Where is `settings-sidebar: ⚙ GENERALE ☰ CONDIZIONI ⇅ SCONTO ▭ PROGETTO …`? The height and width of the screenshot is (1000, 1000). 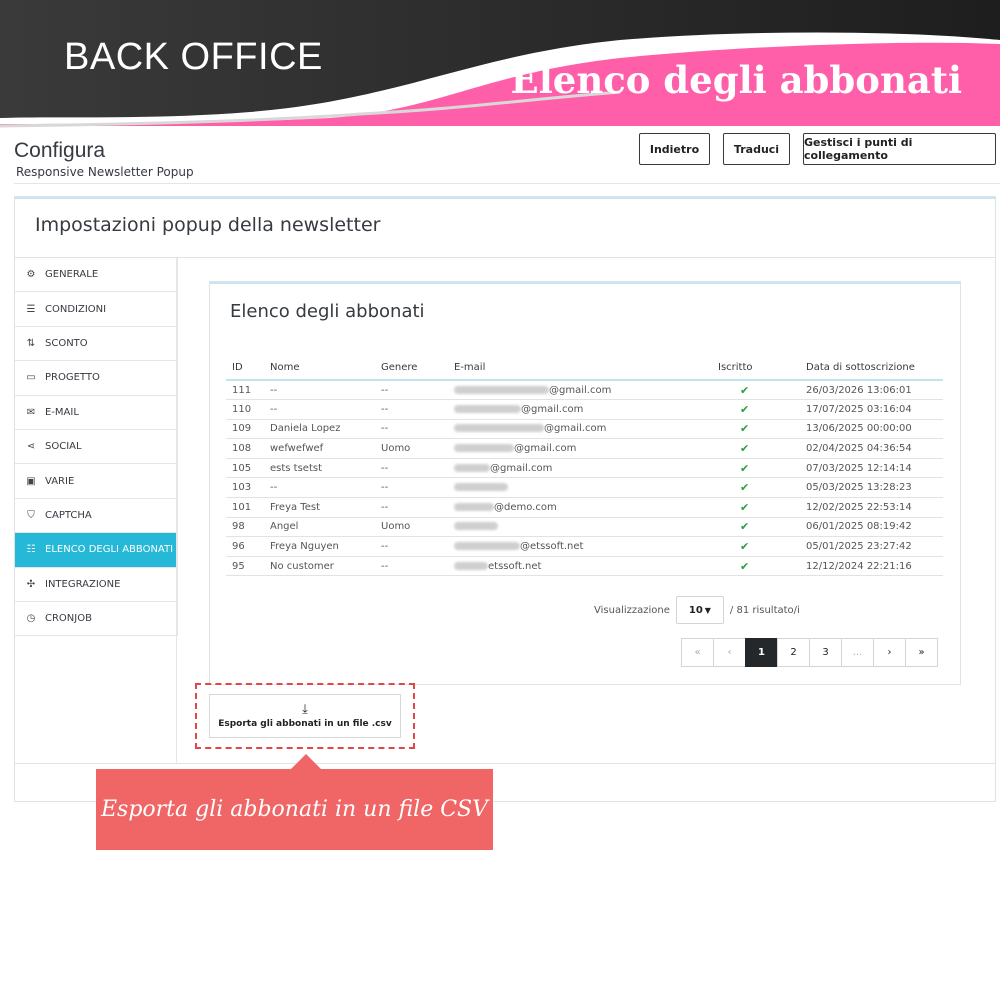
settings-sidebar: ⚙ GENERALE ☰ CONDIZIONI ⇅ SCONTO ▭ PROGETTO … is located at coordinates (96, 447).